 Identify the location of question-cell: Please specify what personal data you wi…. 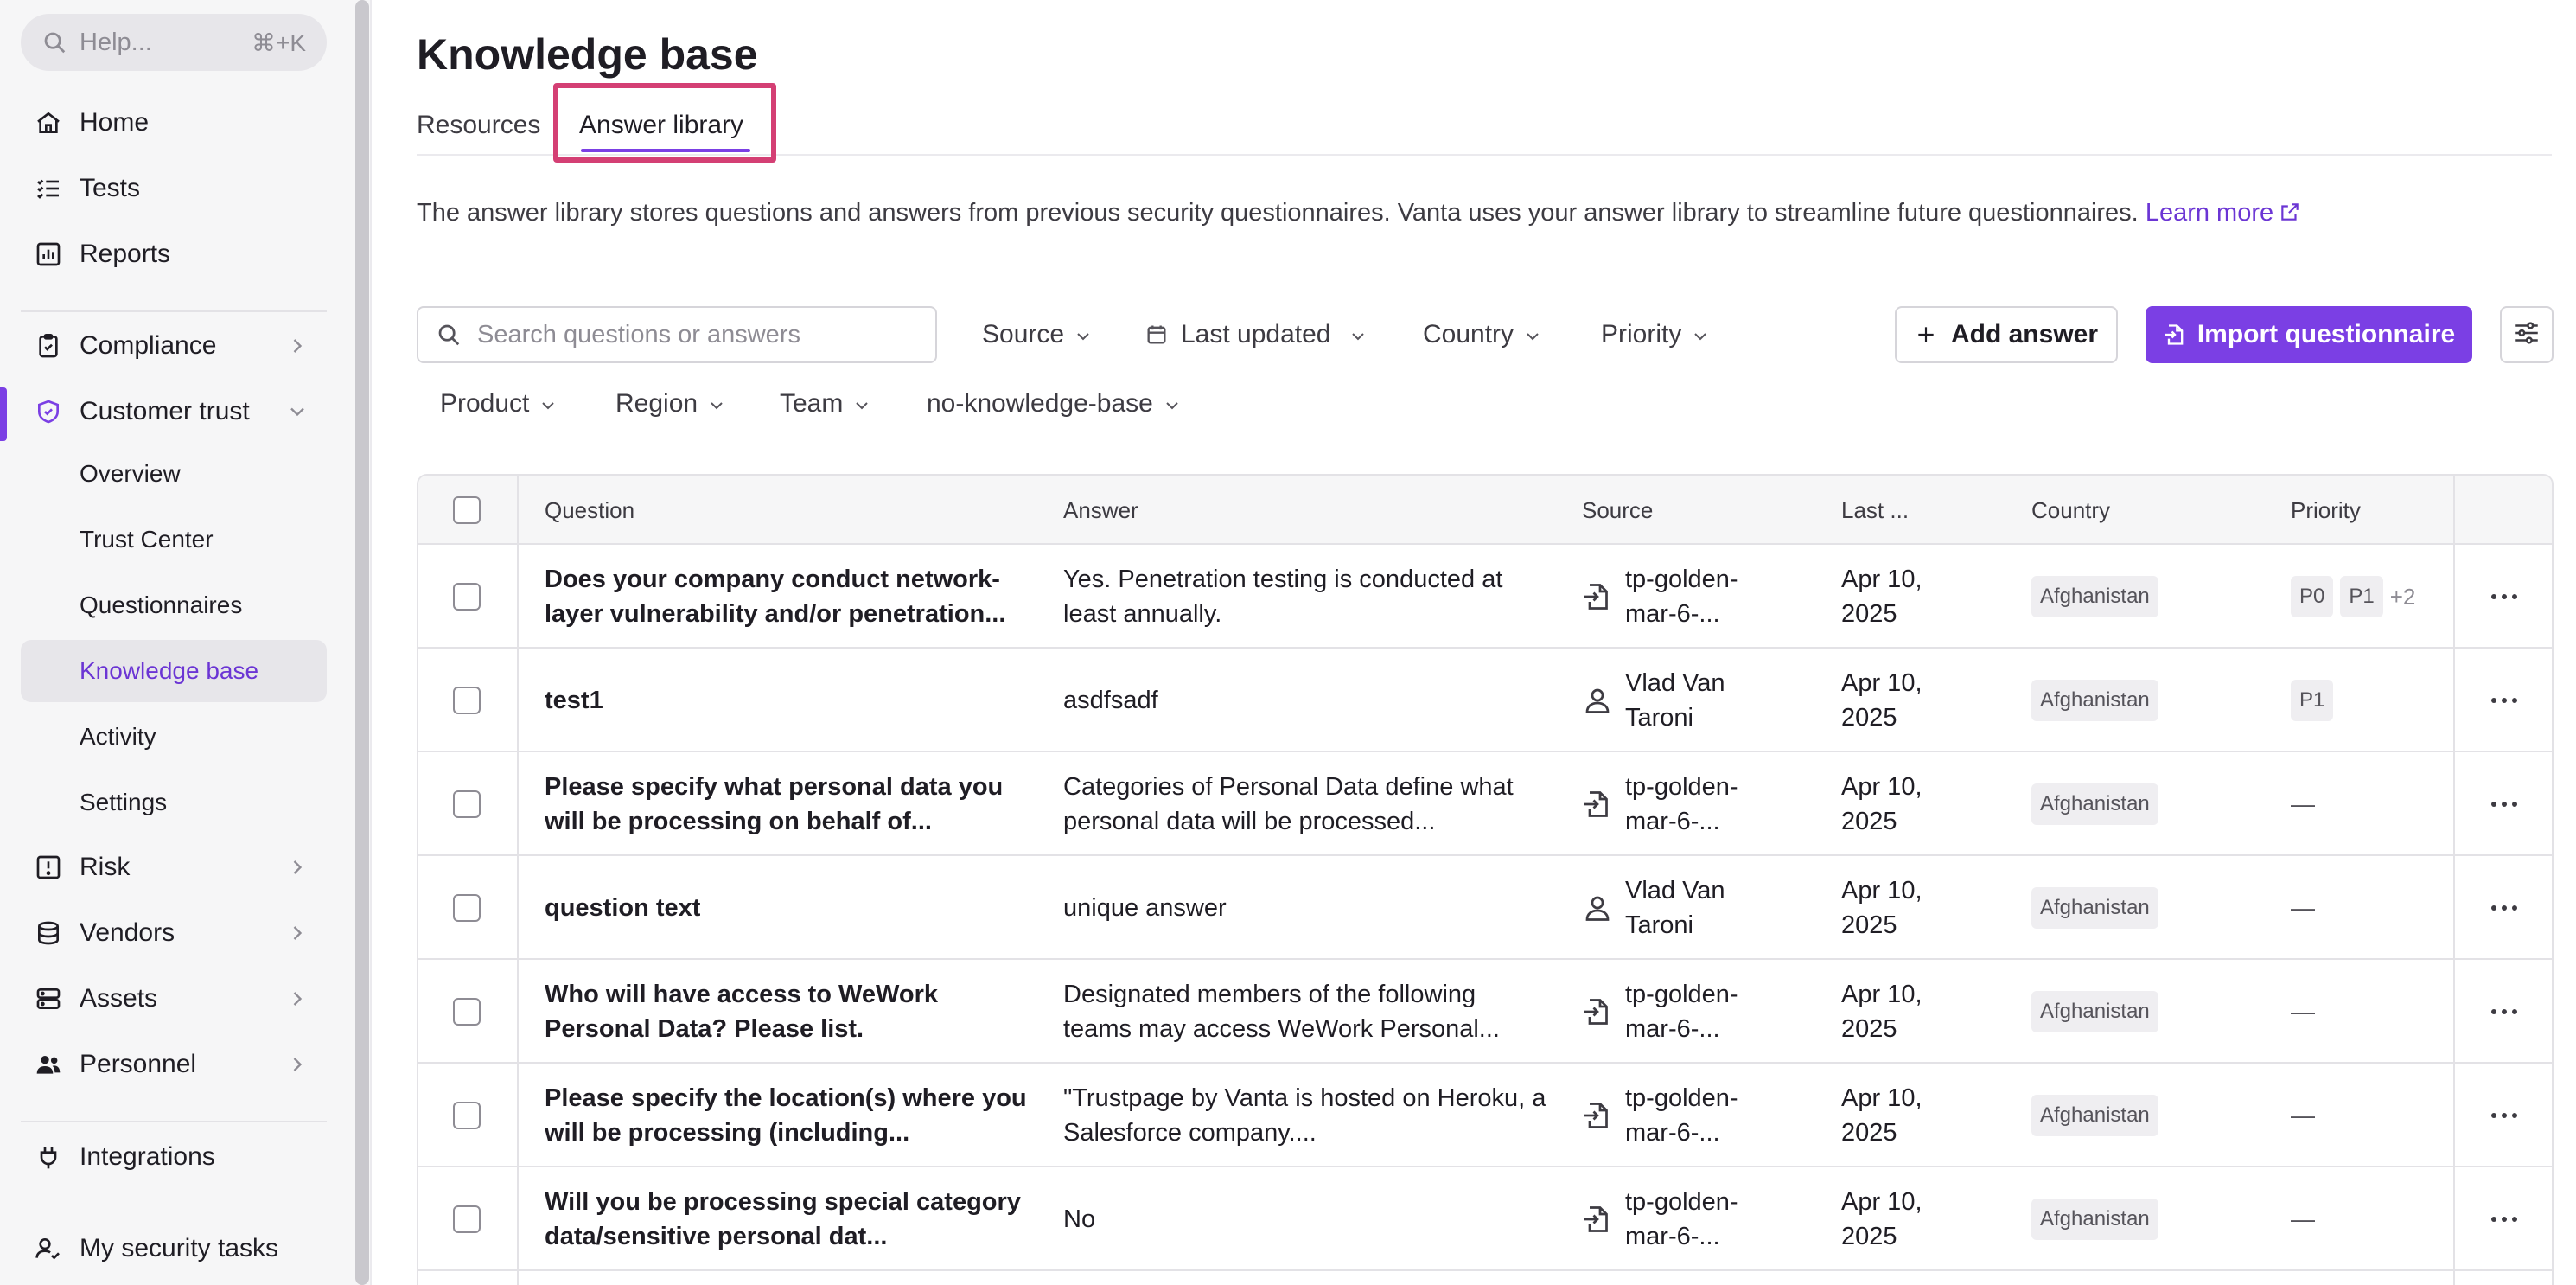
(787, 804).